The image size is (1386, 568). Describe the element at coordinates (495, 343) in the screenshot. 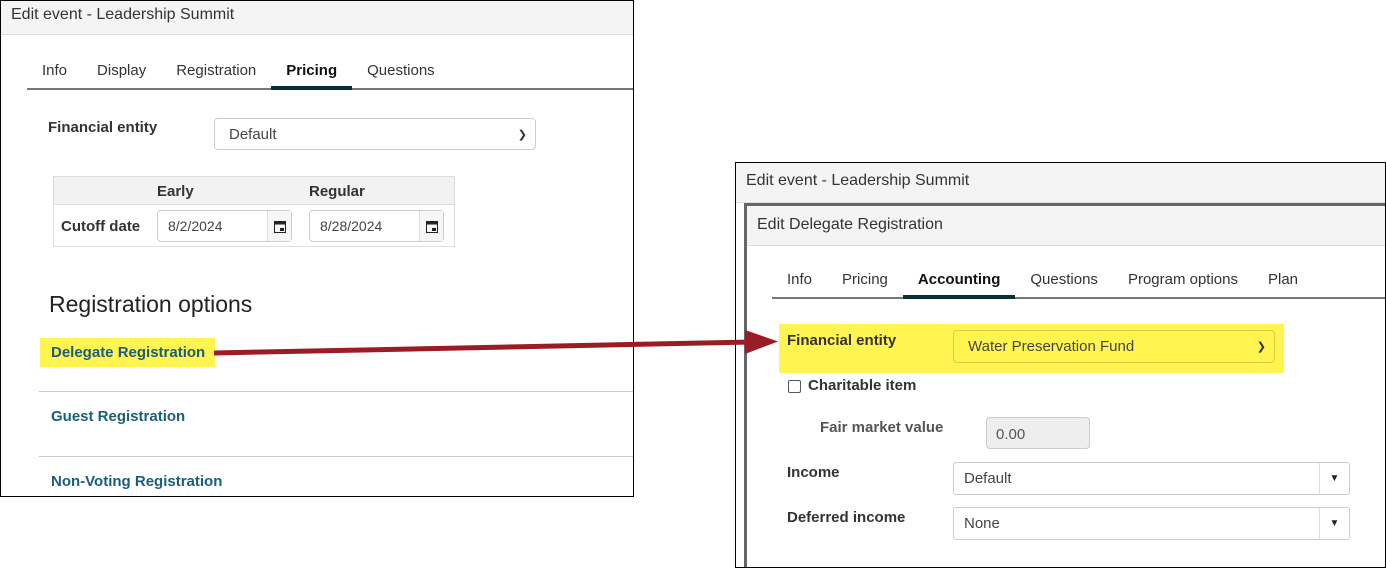

I see `arrow-annotation` at that location.